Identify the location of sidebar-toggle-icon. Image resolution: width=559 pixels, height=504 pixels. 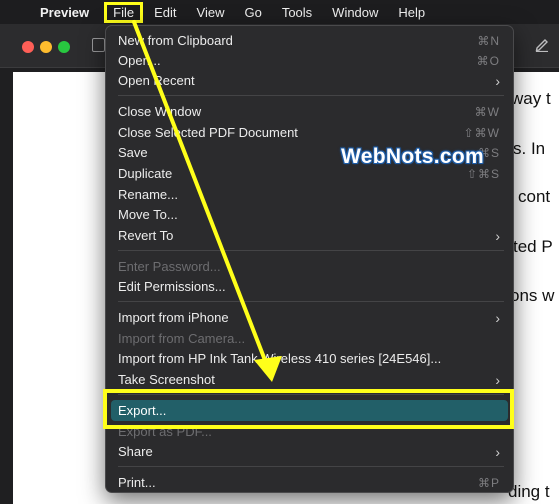
(98, 45).